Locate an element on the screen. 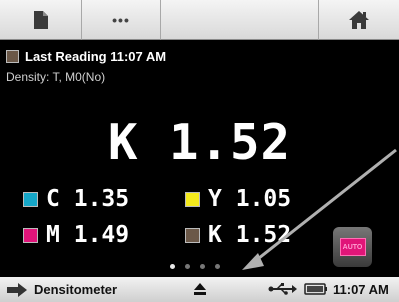 Image resolution: width=399 pixels, height=302 pixels. mode-label: Densitometer is located at coordinates (76, 289).